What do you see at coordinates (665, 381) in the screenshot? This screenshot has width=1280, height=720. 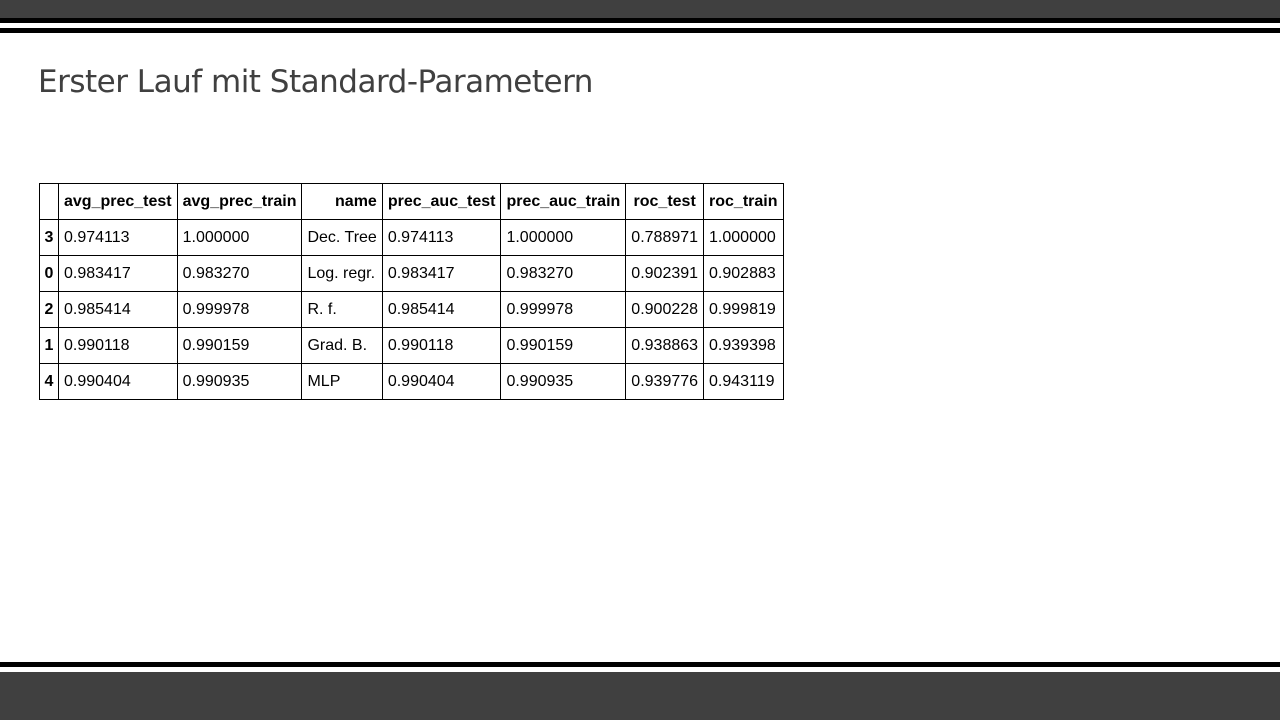 I see `table-cell: 0.939776` at bounding box center [665, 381].